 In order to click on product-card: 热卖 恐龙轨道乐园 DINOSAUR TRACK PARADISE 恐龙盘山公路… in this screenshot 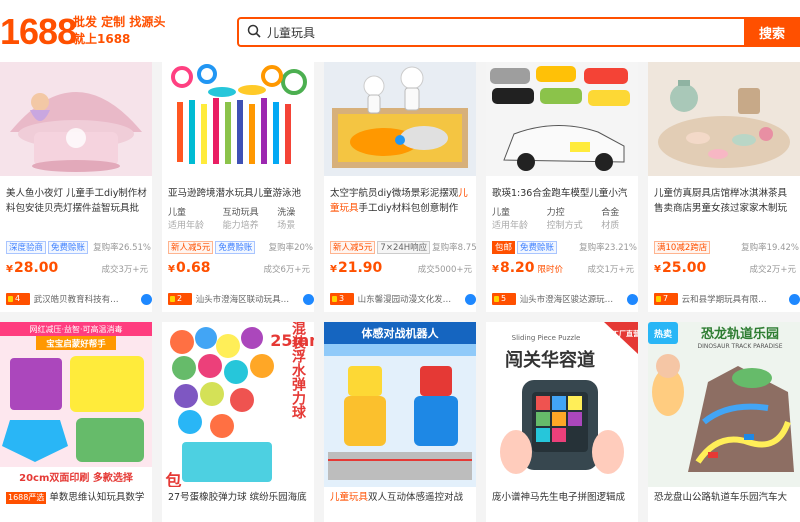, I will do `click(724, 422)`.